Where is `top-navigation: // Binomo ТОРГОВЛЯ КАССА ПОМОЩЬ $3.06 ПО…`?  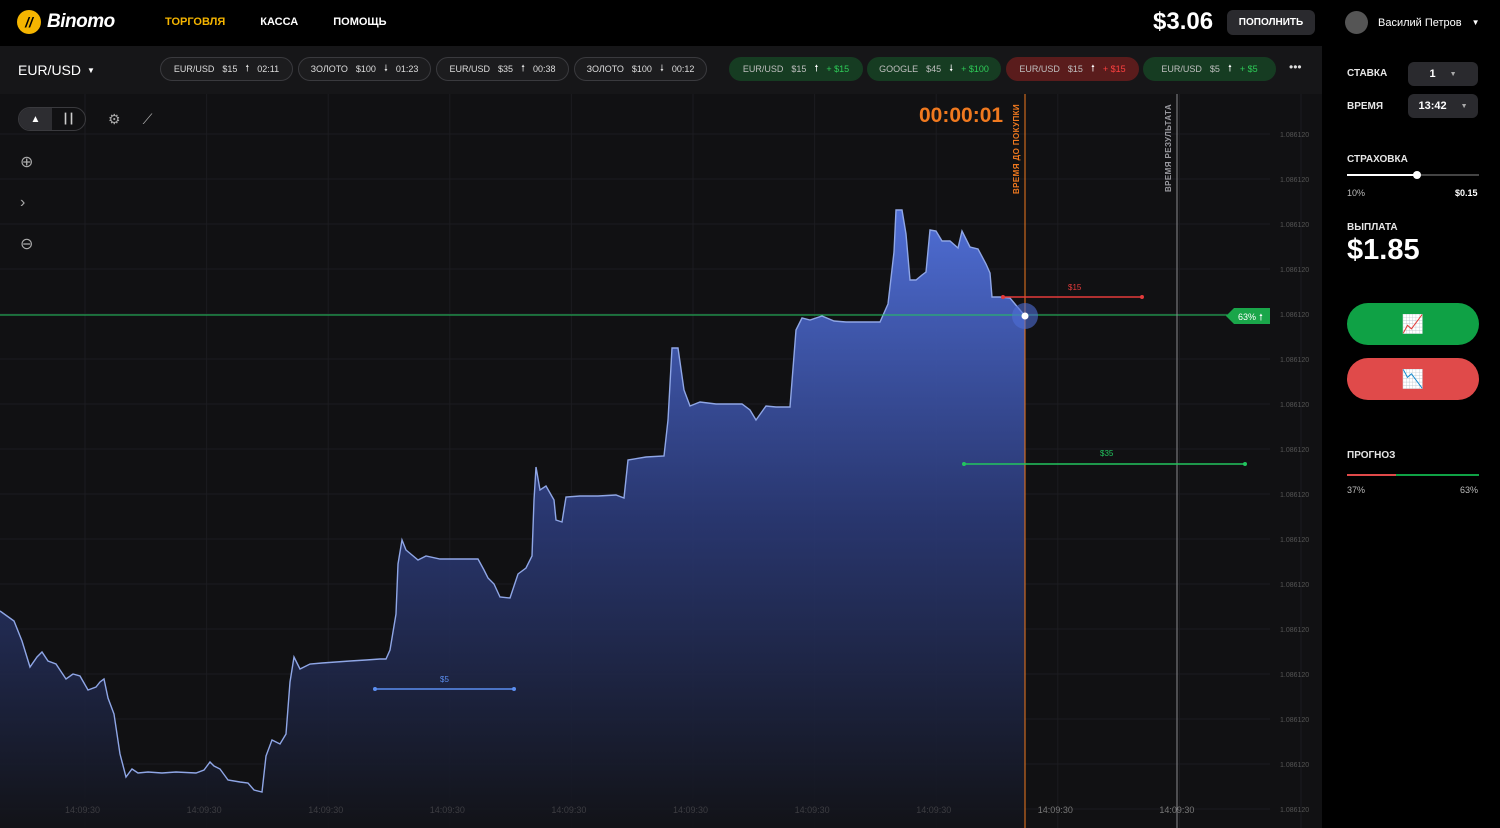
top-navigation: // Binomo ТОРГОВЛЯ КАССА ПОМОЩЬ $3.06 ПО… is located at coordinates (750, 23).